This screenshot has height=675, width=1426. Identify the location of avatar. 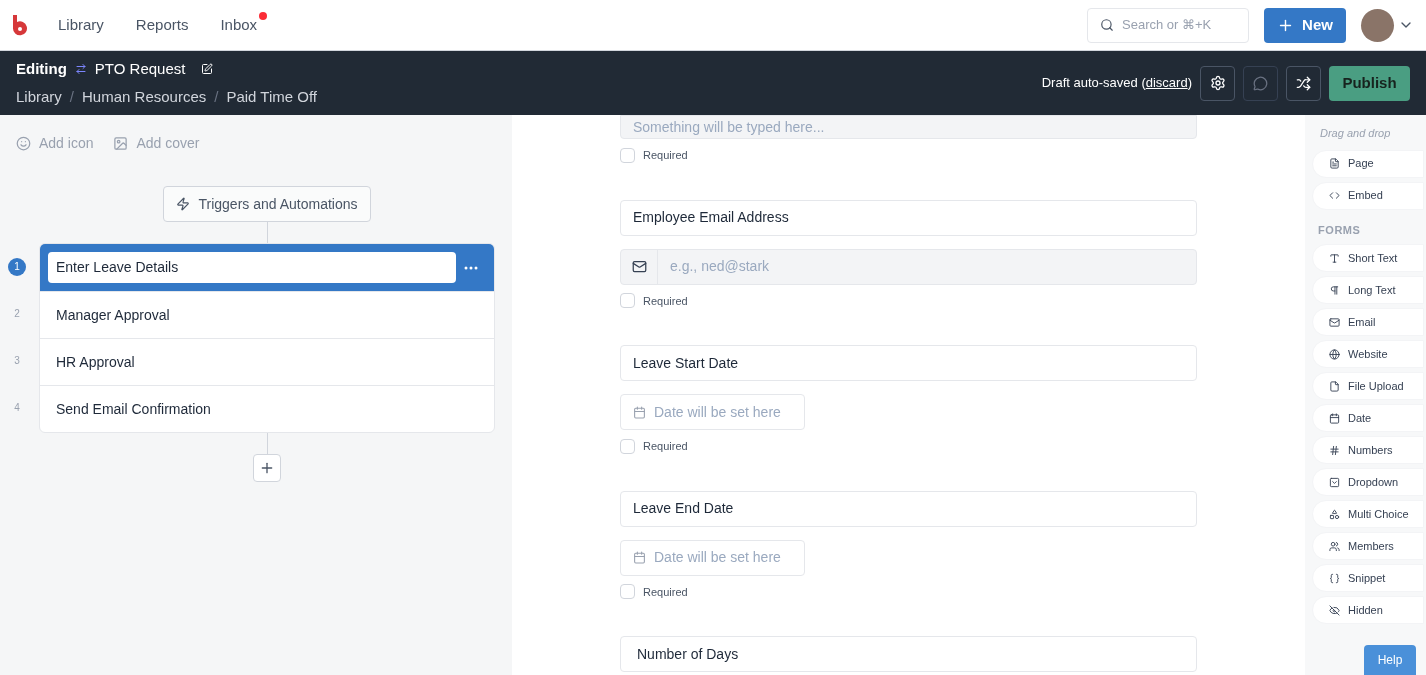
(1377, 25).